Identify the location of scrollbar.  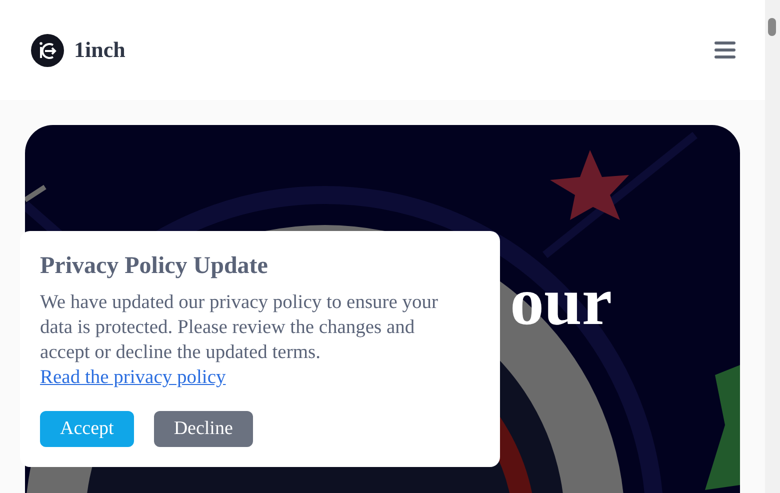
(772, 246).